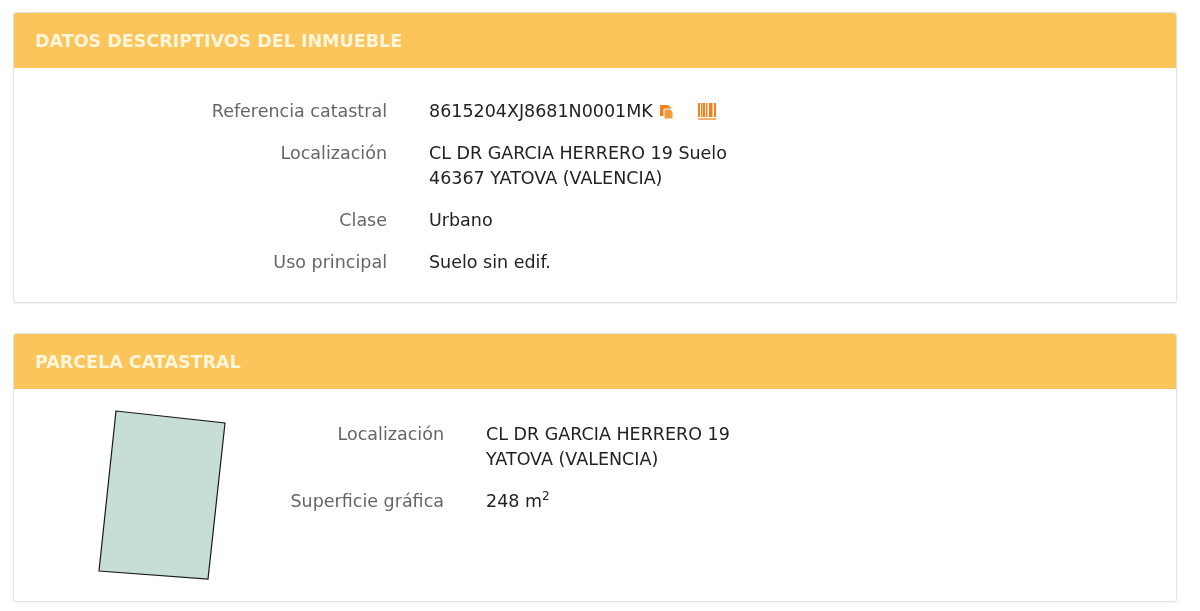 Image resolution: width=1200 pixels, height=611 pixels. What do you see at coordinates (667, 111) in the screenshot?
I see `copy-icon` at bounding box center [667, 111].